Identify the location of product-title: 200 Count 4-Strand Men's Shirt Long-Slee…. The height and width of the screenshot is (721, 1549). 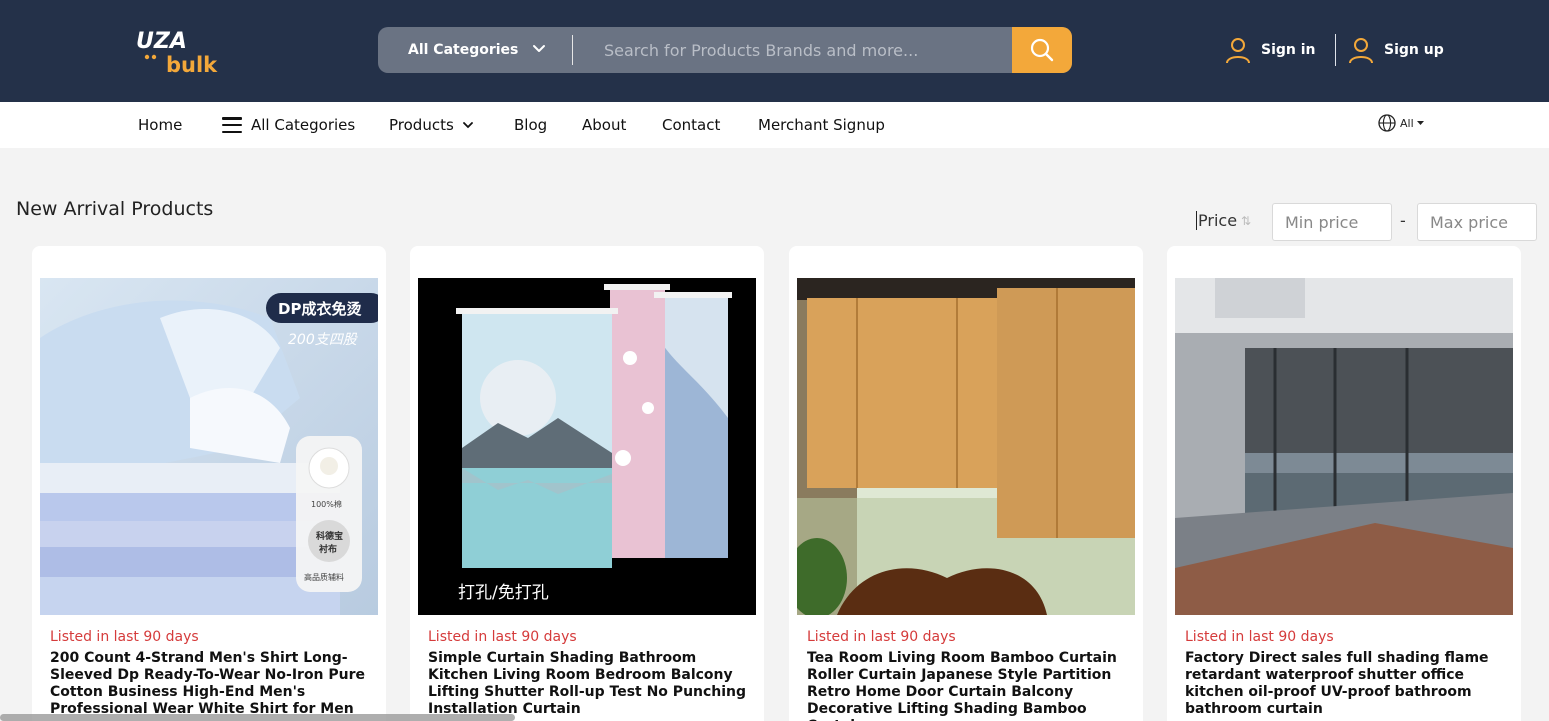
(213, 684).